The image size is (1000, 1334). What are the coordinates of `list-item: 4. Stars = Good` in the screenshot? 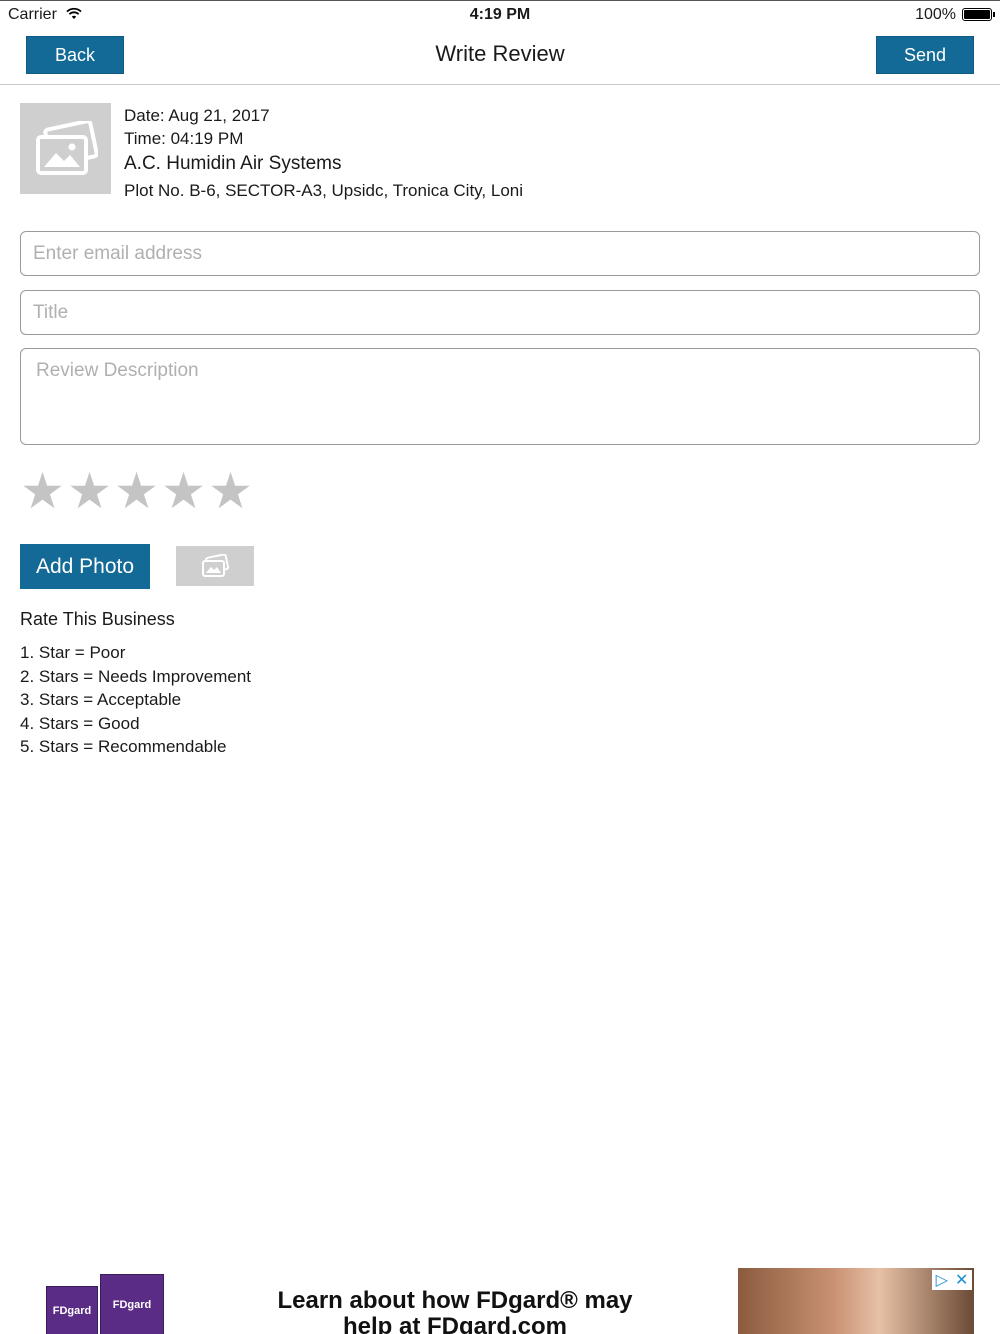 It's located at (80, 723).